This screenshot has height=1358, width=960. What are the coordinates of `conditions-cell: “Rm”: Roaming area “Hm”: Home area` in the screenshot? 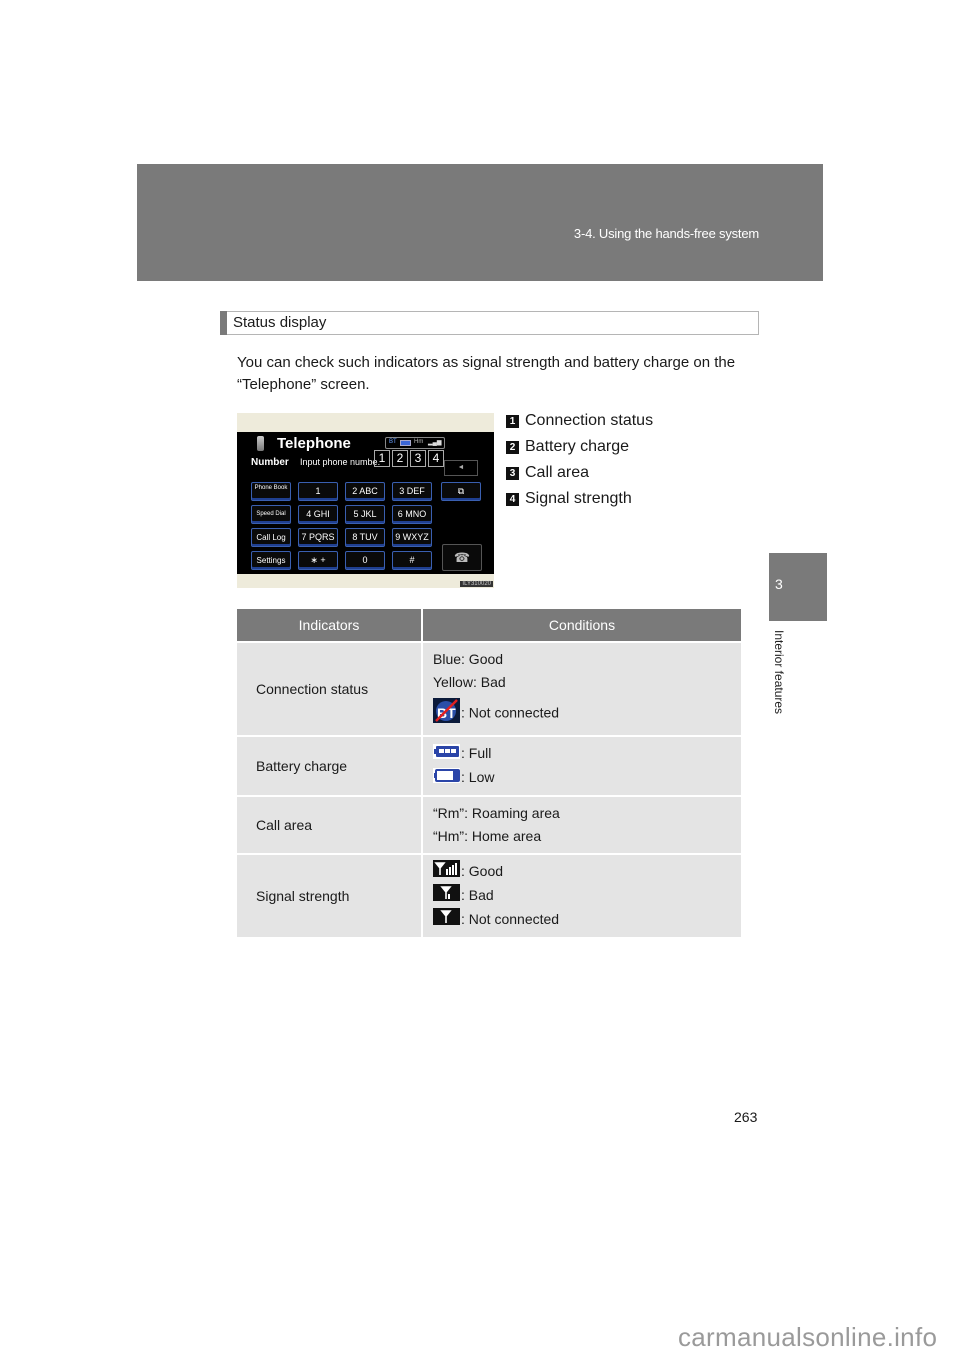 It's located at (581, 824).